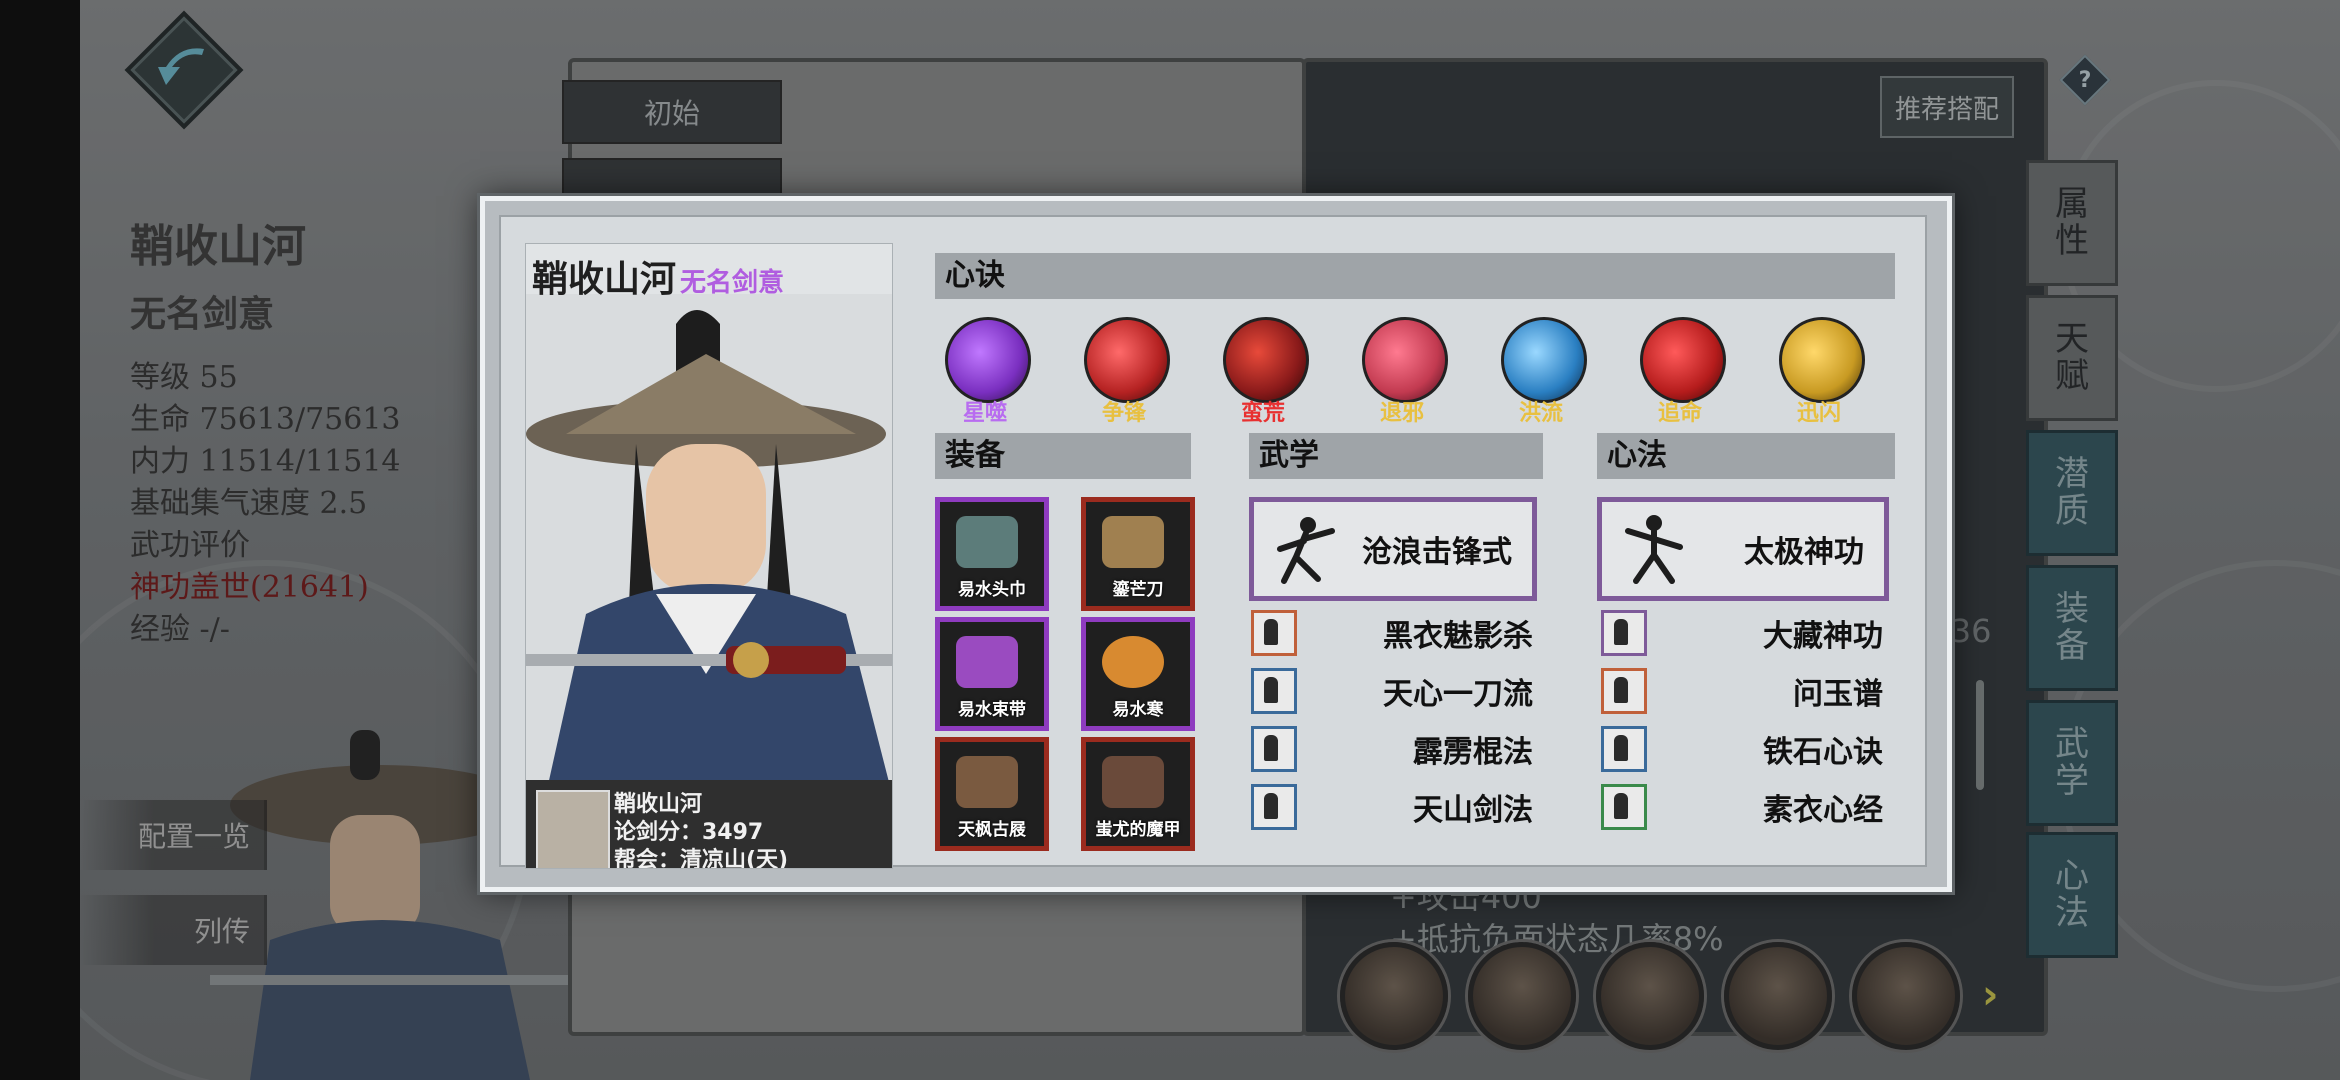 The image size is (2340, 1080). What do you see at coordinates (709, 544) in the screenshot?
I see `character-portrait` at bounding box center [709, 544].